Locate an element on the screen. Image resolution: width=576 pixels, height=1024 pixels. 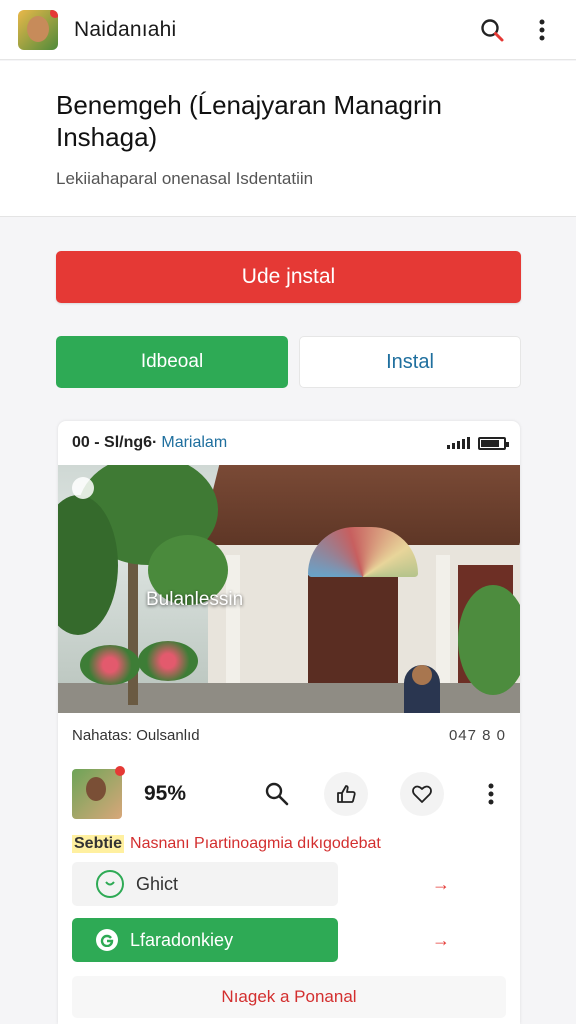
photo-badge is located at coordinates (83, 488).